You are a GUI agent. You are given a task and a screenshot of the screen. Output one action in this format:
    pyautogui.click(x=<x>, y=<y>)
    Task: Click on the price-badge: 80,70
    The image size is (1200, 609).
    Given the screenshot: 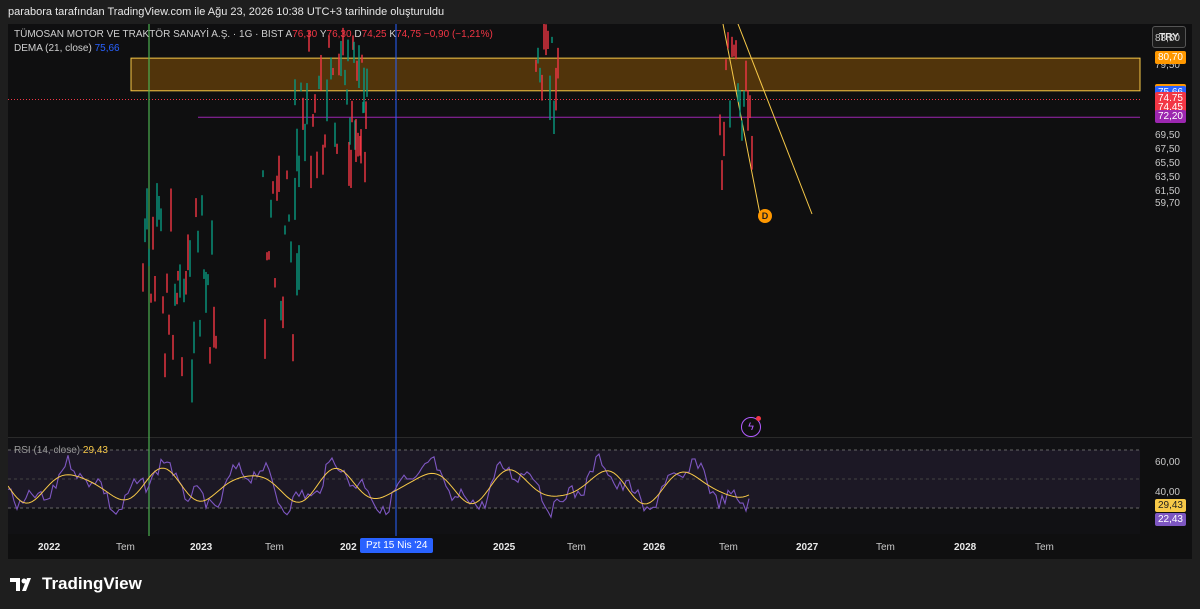 What is the action you would take?
    pyautogui.click(x=1170, y=58)
    